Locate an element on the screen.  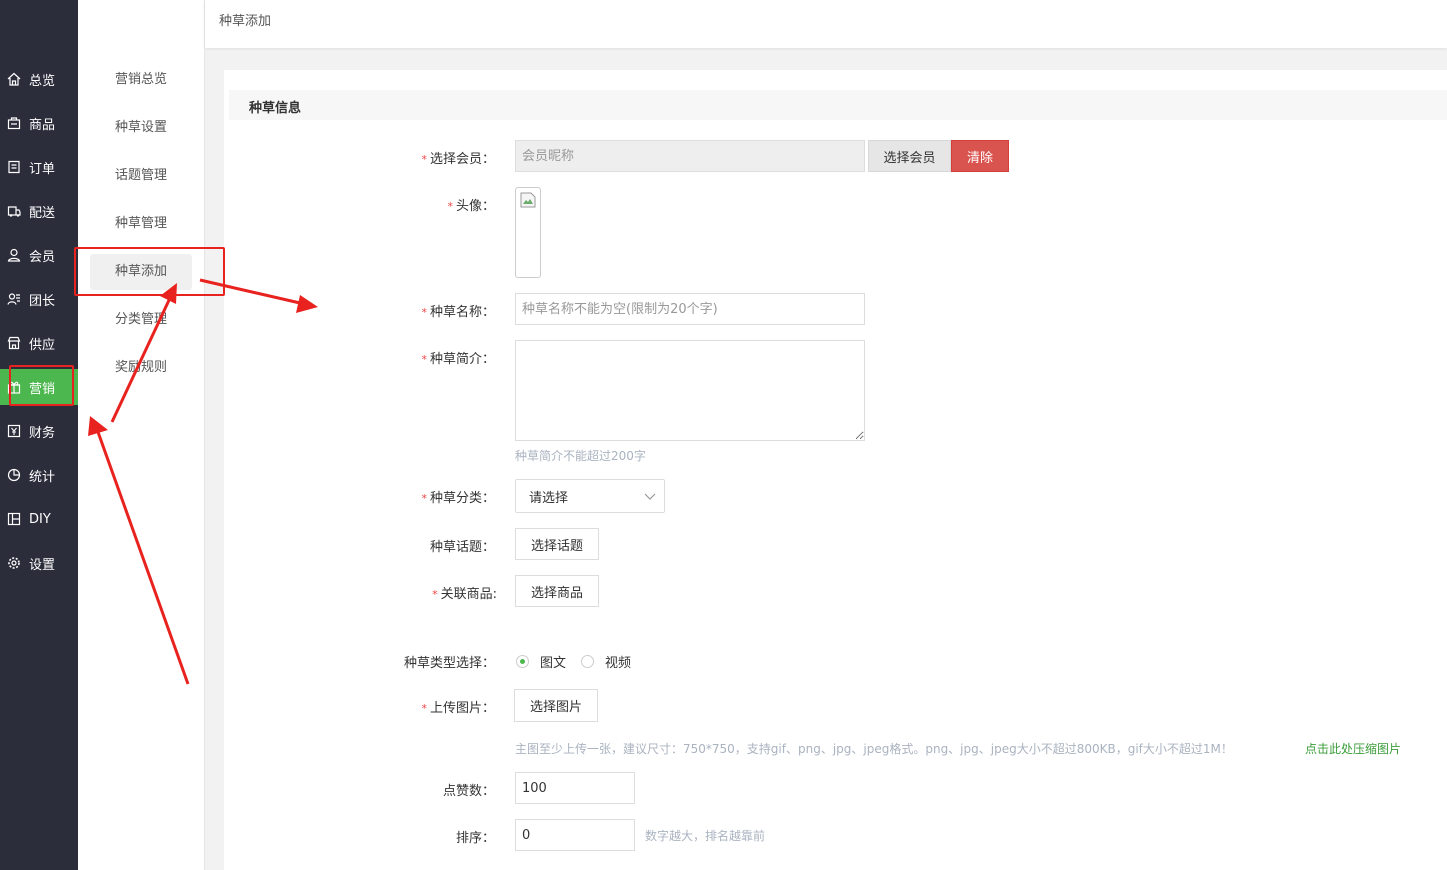
nav-item-members: 会员 is located at coordinates (39, 255).